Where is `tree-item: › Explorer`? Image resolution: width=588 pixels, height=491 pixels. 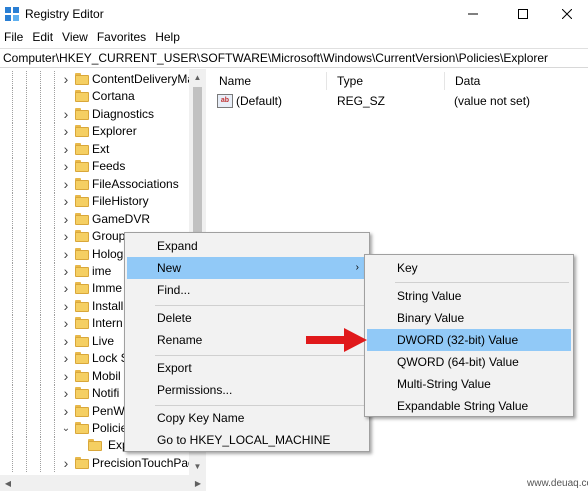
tree-item: › Explorer is located at coordinates (102, 132).